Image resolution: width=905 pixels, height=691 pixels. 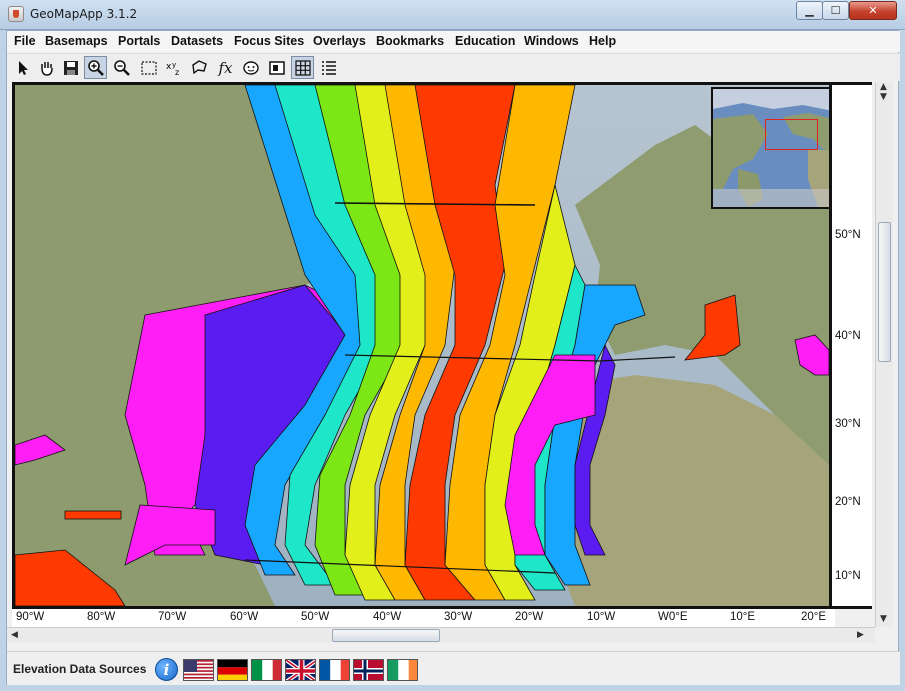 I want to click on java-app-icon, so click(x=16, y=14).